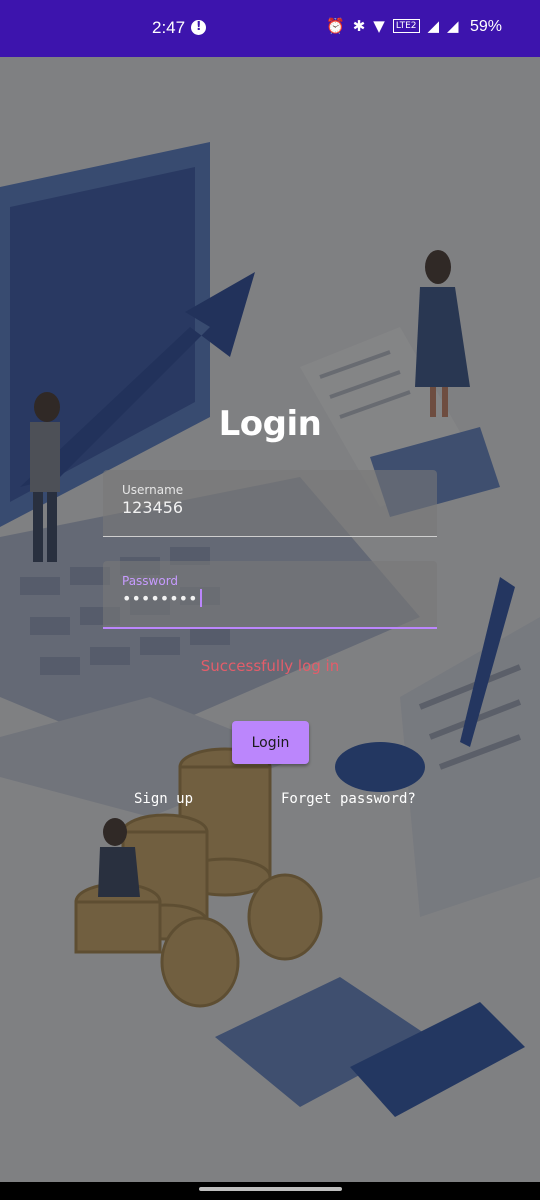  I want to click on alarm-icon: ⏰, so click(335, 26).